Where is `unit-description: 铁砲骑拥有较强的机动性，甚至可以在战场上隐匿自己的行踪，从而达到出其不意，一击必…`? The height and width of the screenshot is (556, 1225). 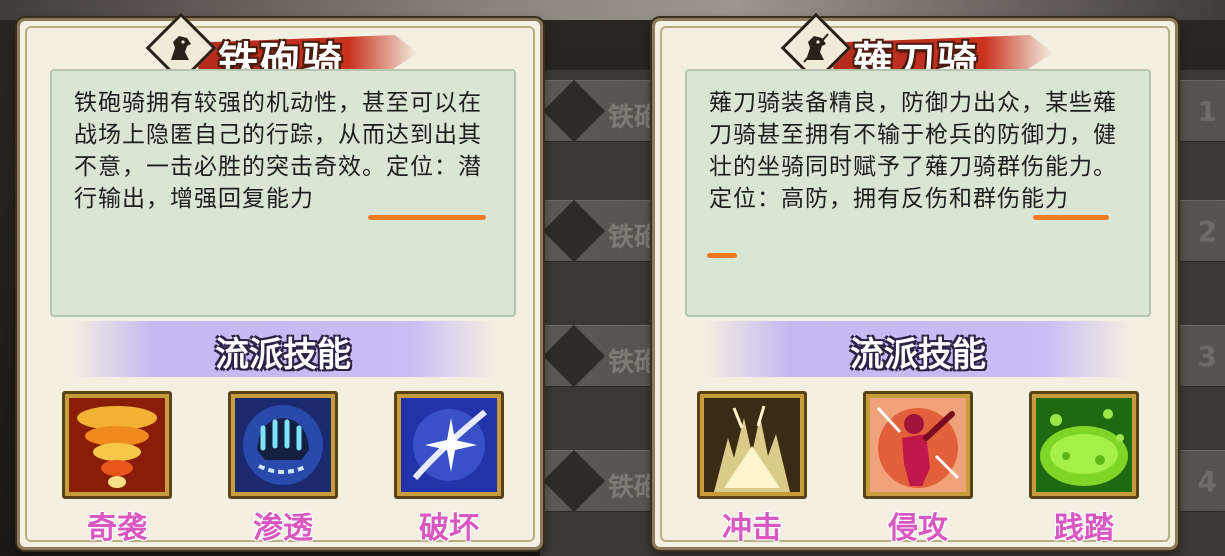
unit-description: 铁砲骑拥有较强的机动性，甚至可以在战场上隐匿自己的行踪，从而达到出其不意，一击必… is located at coordinates (278, 151).